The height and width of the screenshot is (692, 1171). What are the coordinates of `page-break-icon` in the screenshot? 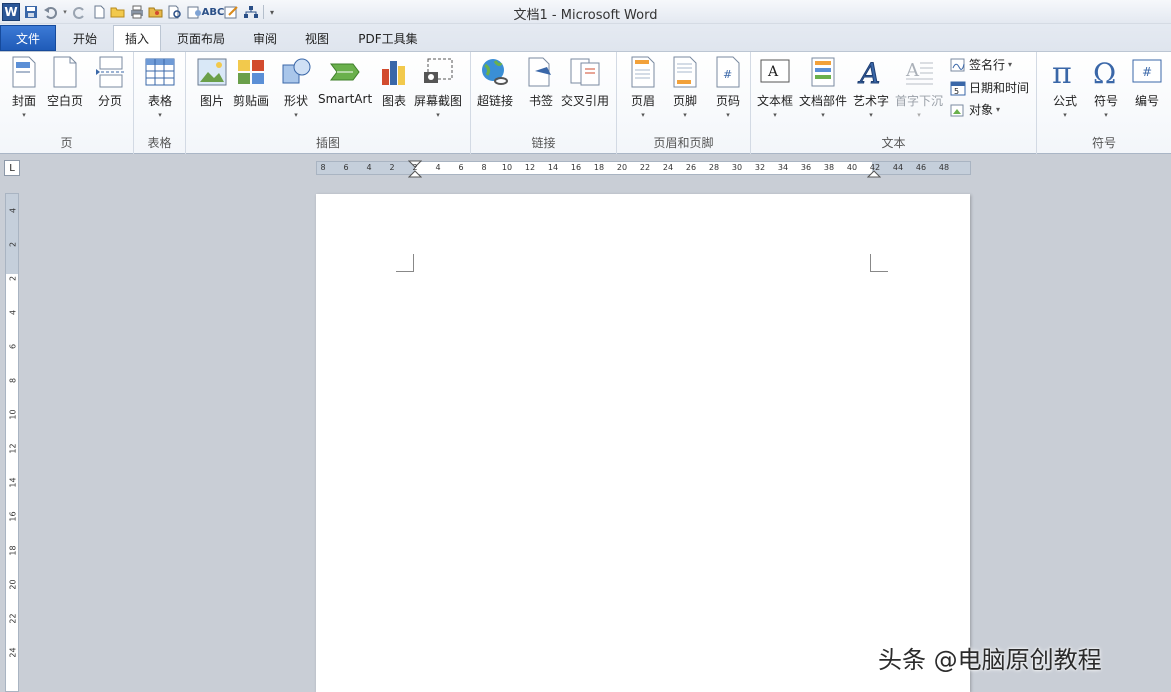 It's located at (110, 72).